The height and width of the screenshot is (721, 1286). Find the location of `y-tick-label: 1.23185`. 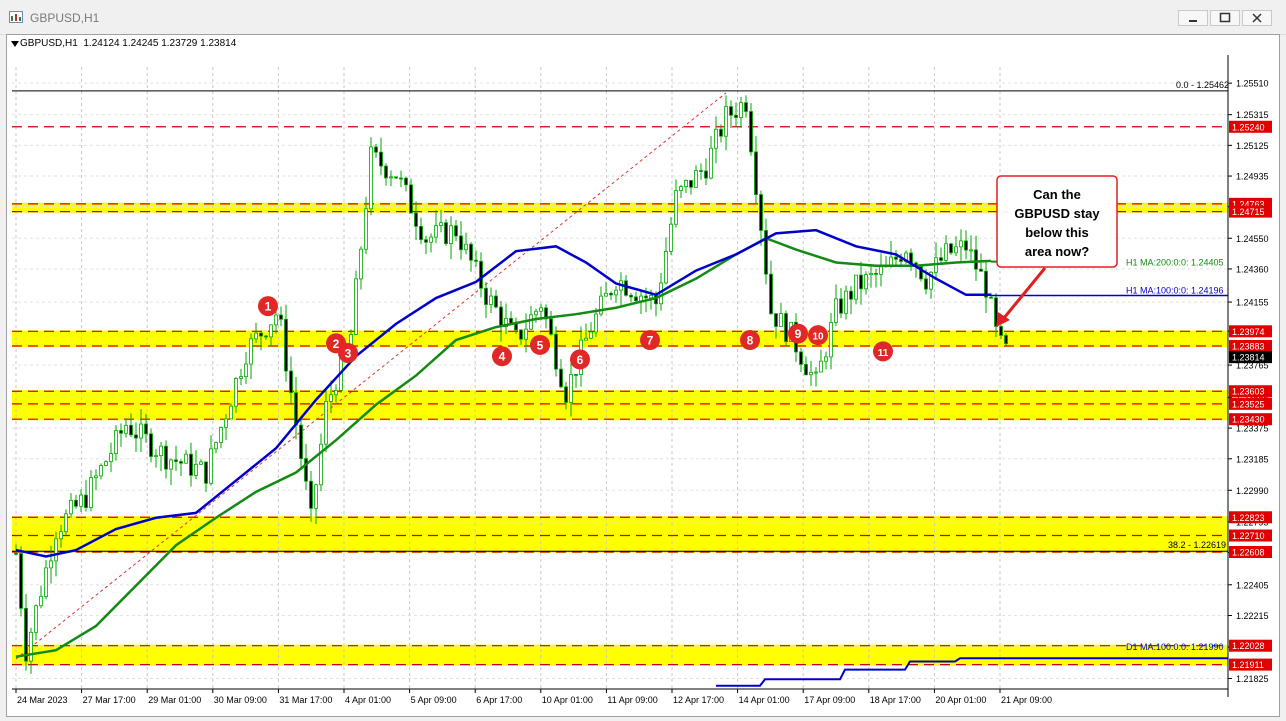

y-tick-label: 1.23185 is located at coordinates (1252, 459).